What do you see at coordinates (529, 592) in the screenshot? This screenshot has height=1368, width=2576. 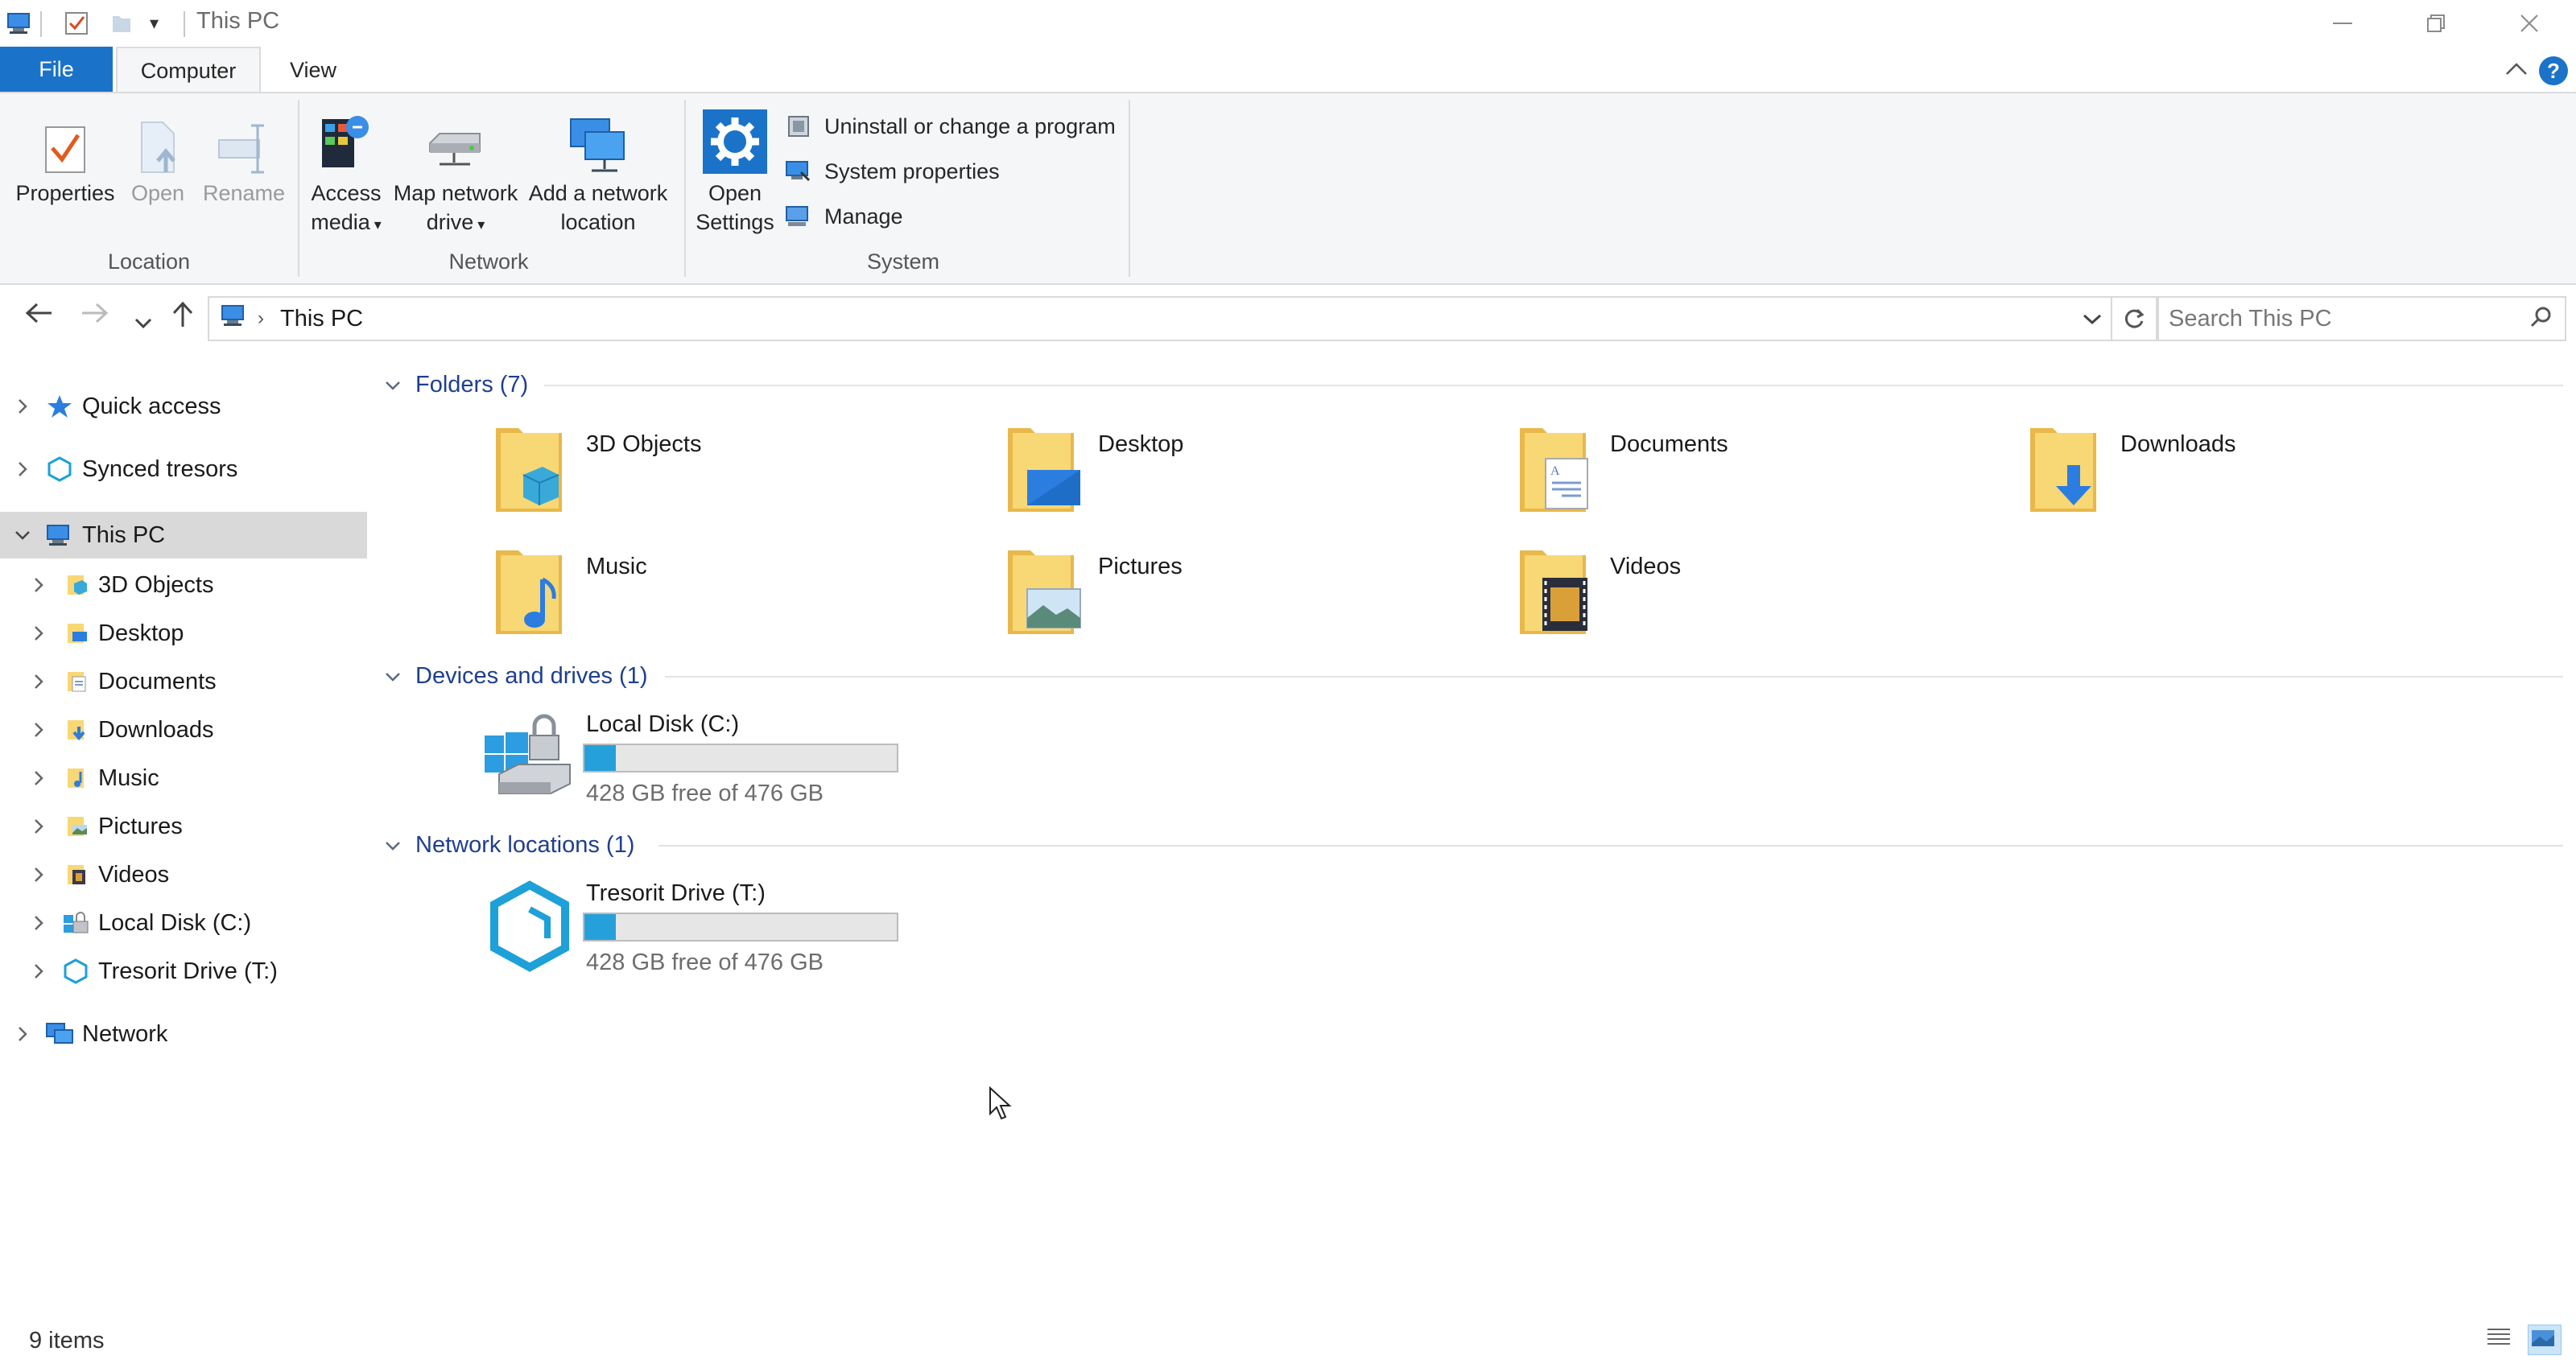 I see `music-folder-icon` at bounding box center [529, 592].